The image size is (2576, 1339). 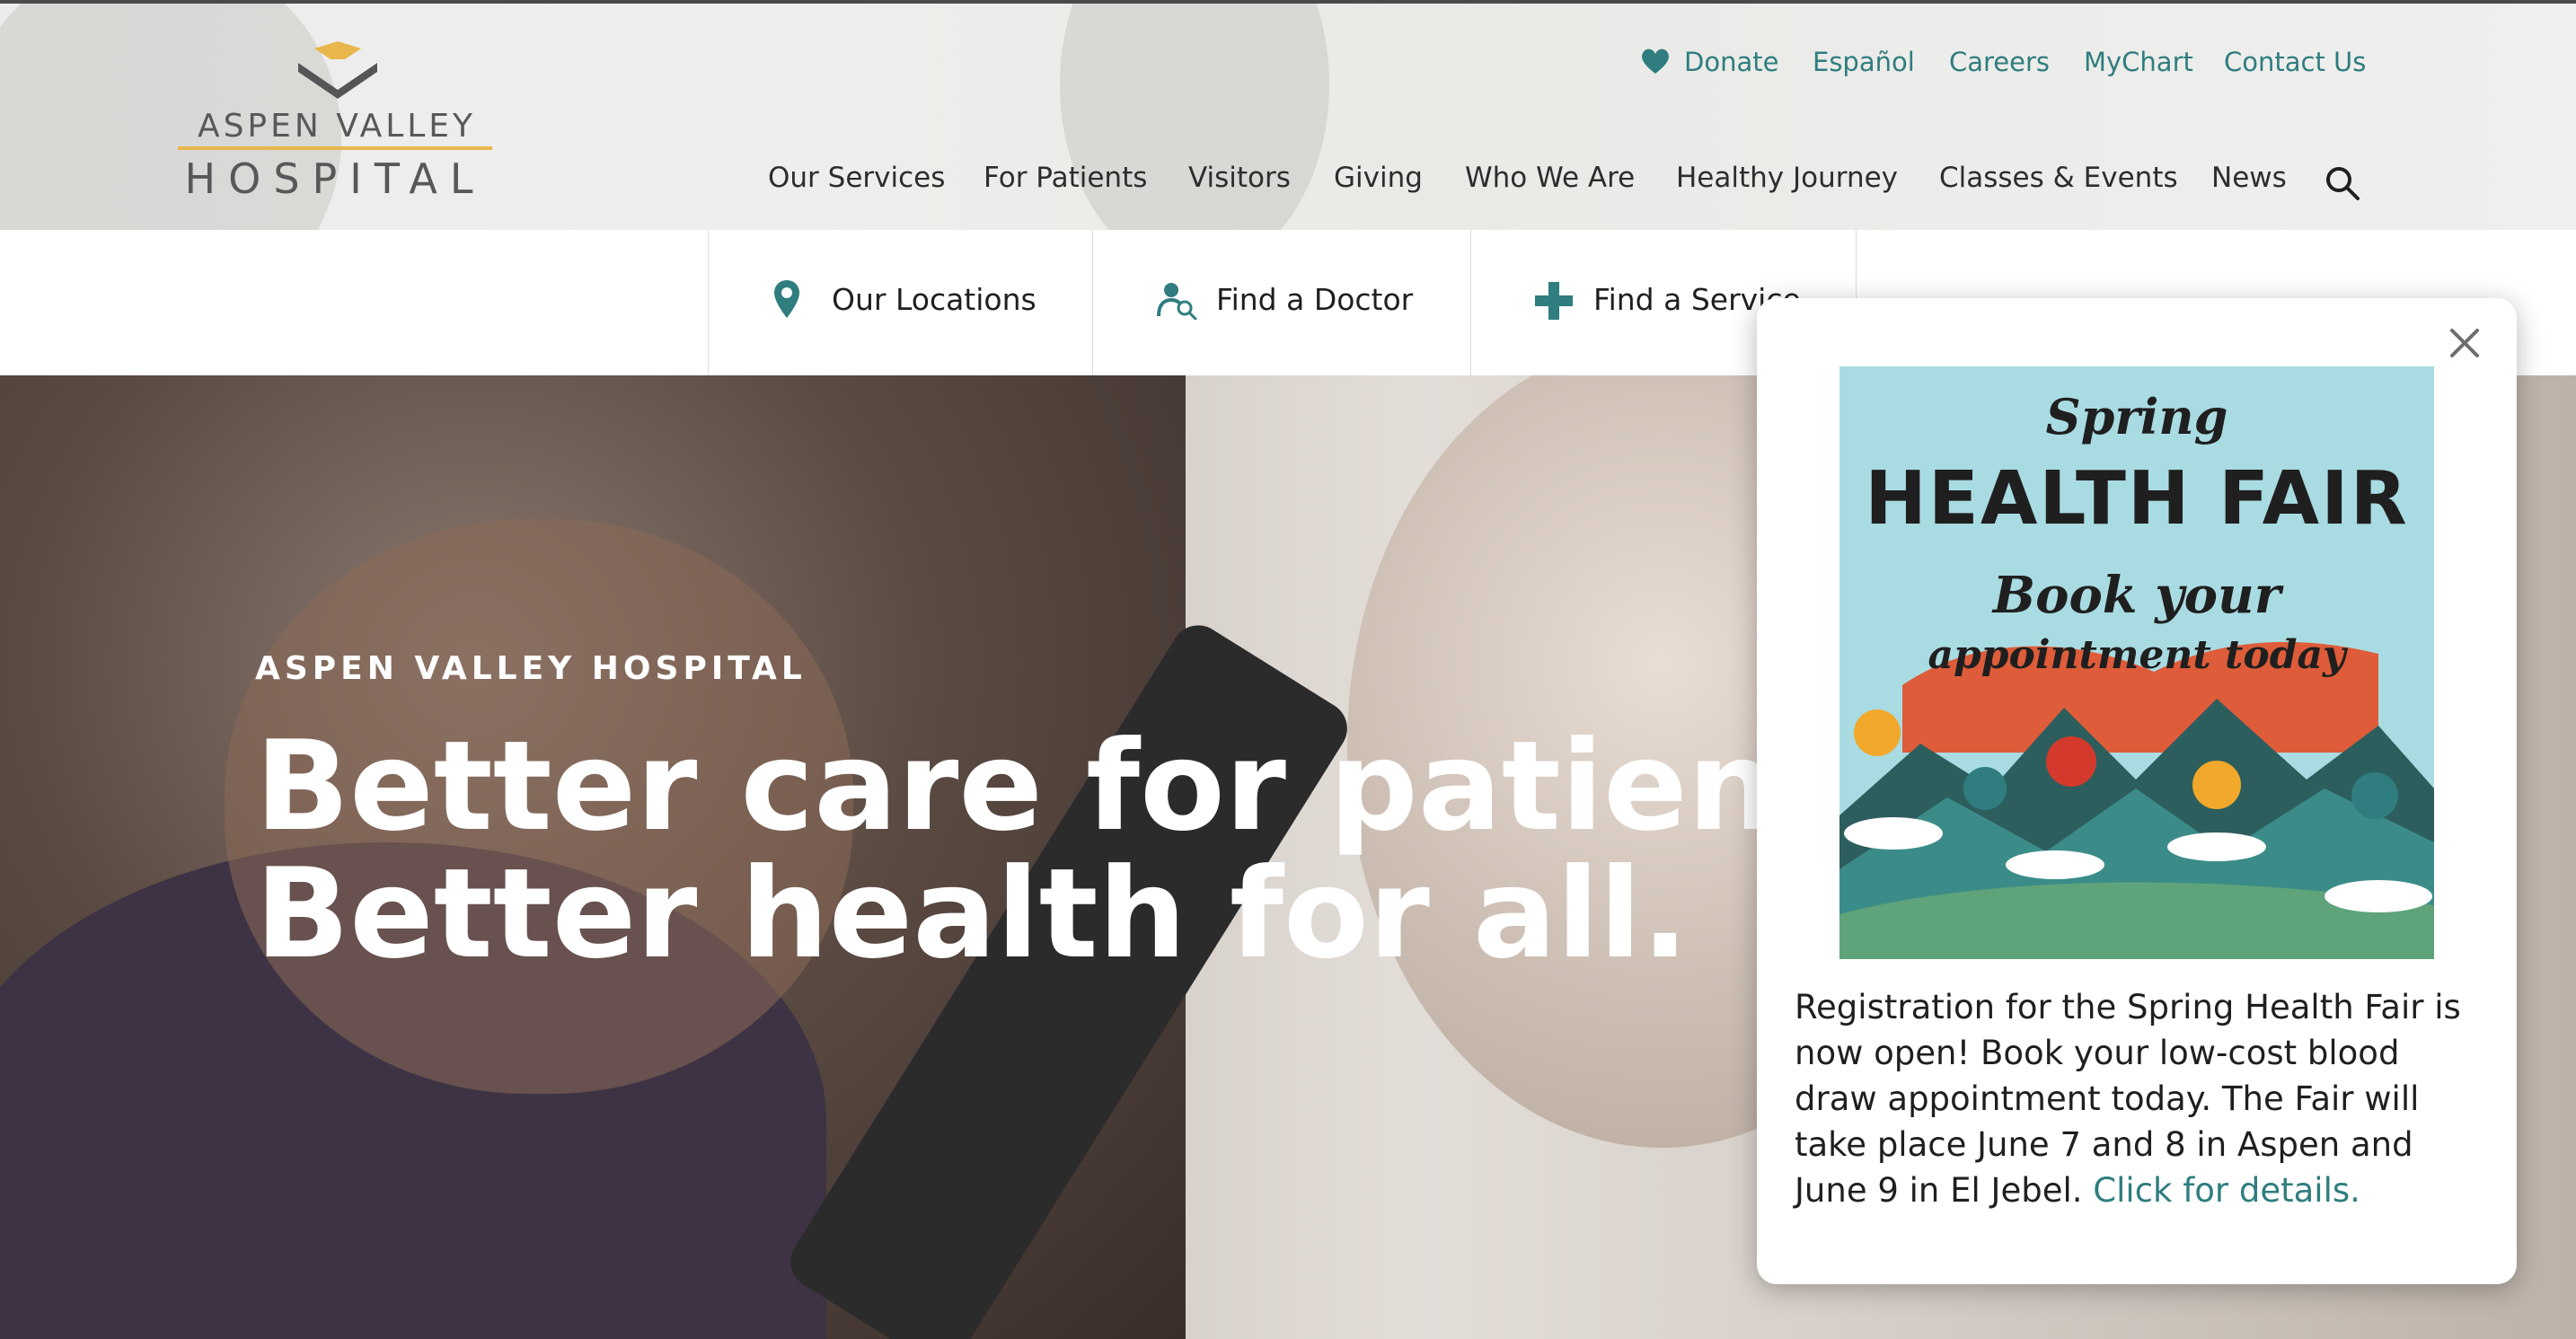 I want to click on promo-title: HEALTH FAIR, so click(x=2137, y=499).